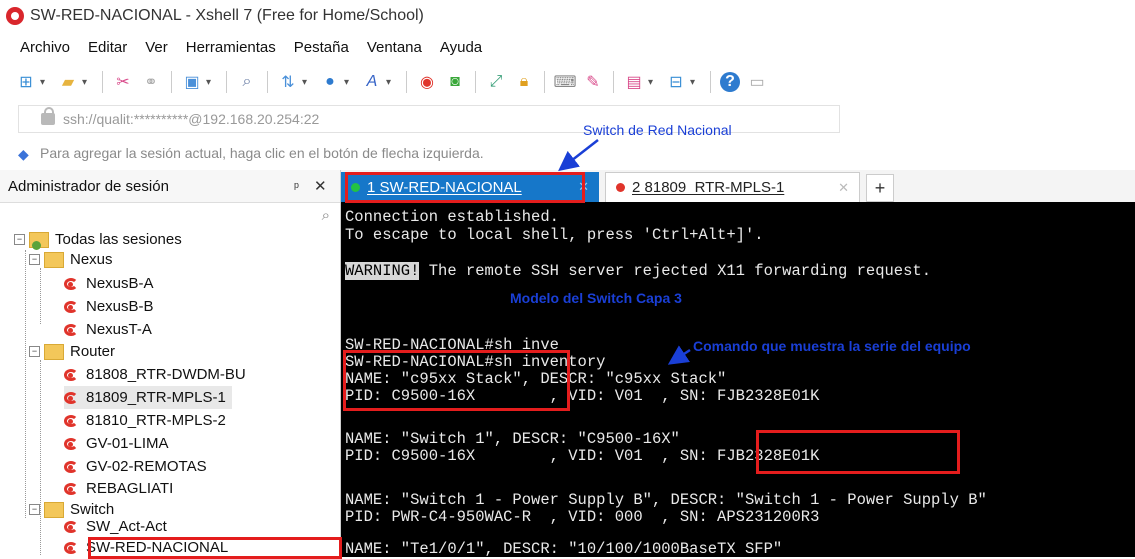 The image size is (1135, 559). Describe the element at coordinates (15, 16) in the screenshot. I see `xshell-logo-icon` at that location.